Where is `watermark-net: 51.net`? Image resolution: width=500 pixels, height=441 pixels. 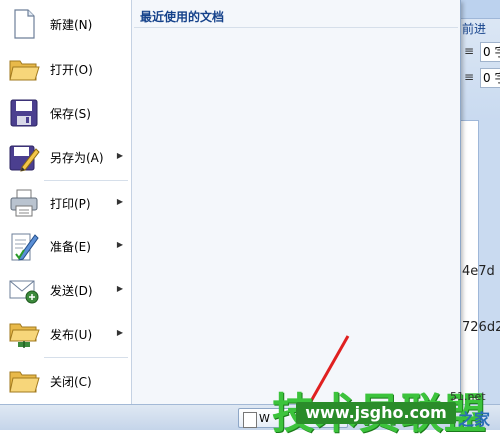
watermark-net: 51.net is located at coordinates (468, 396).